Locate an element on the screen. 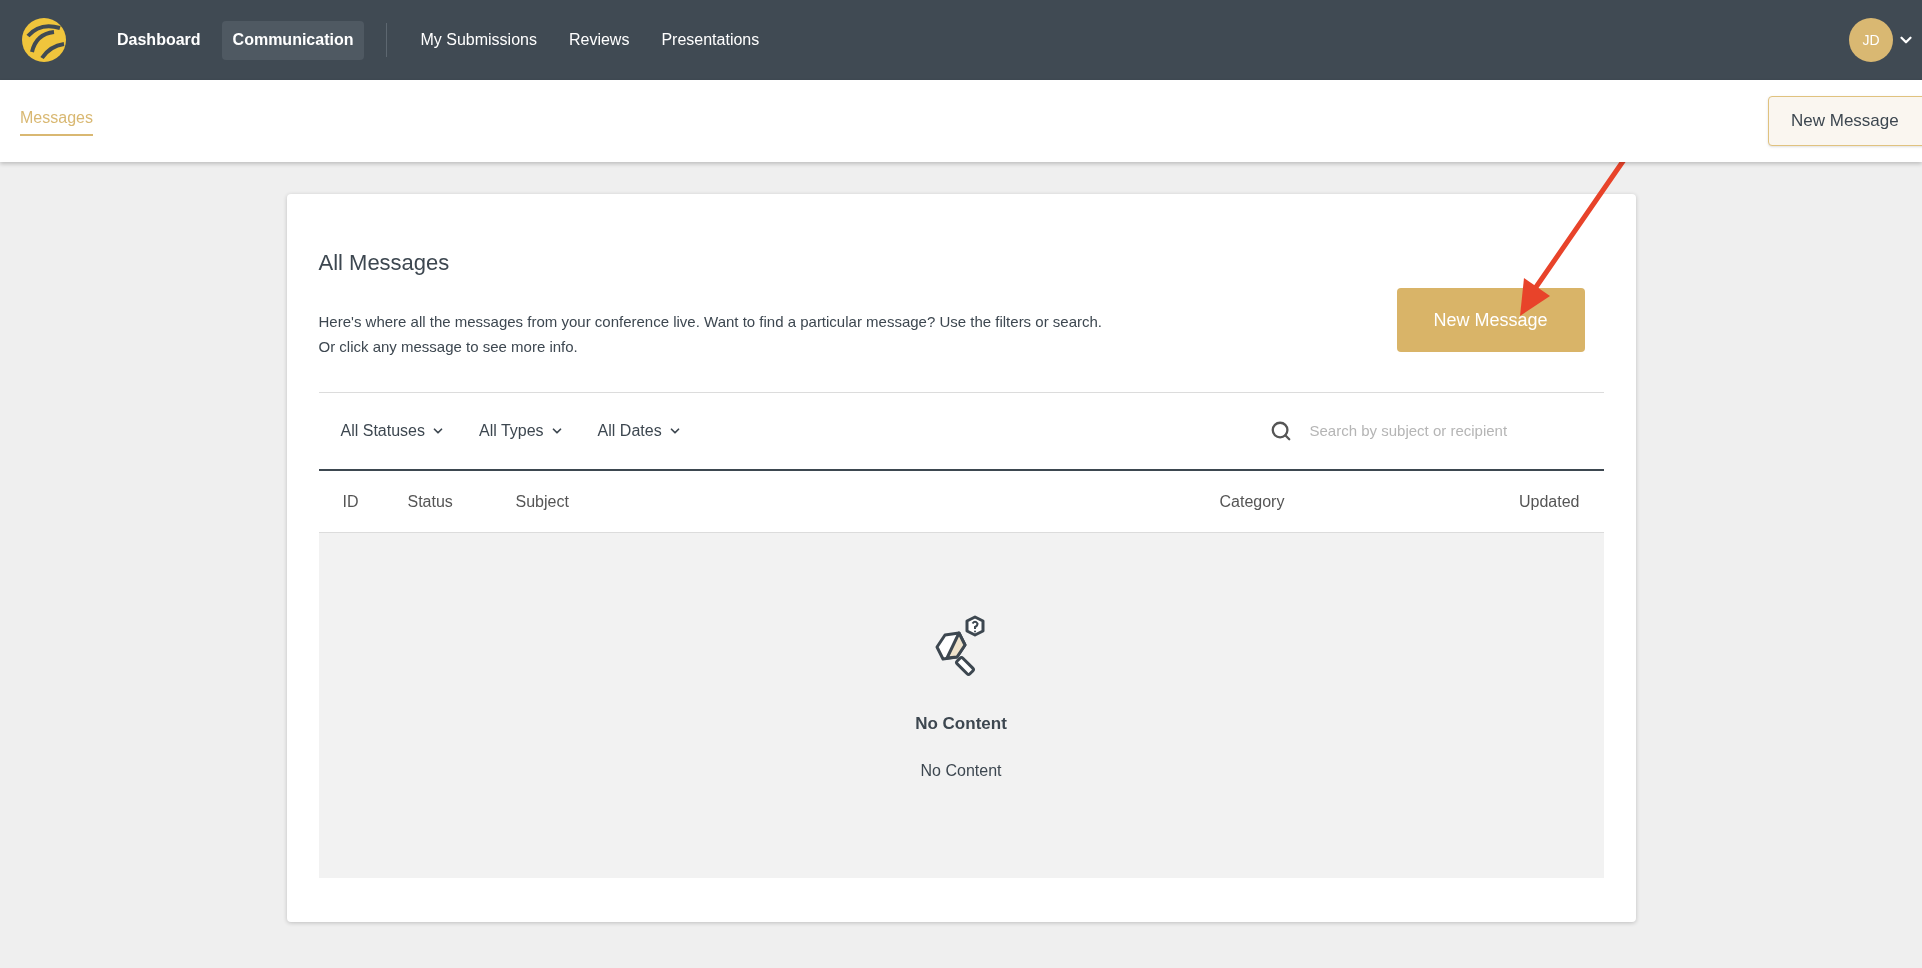  search-field: Search by subject or recipient is located at coordinates (1425, 431).